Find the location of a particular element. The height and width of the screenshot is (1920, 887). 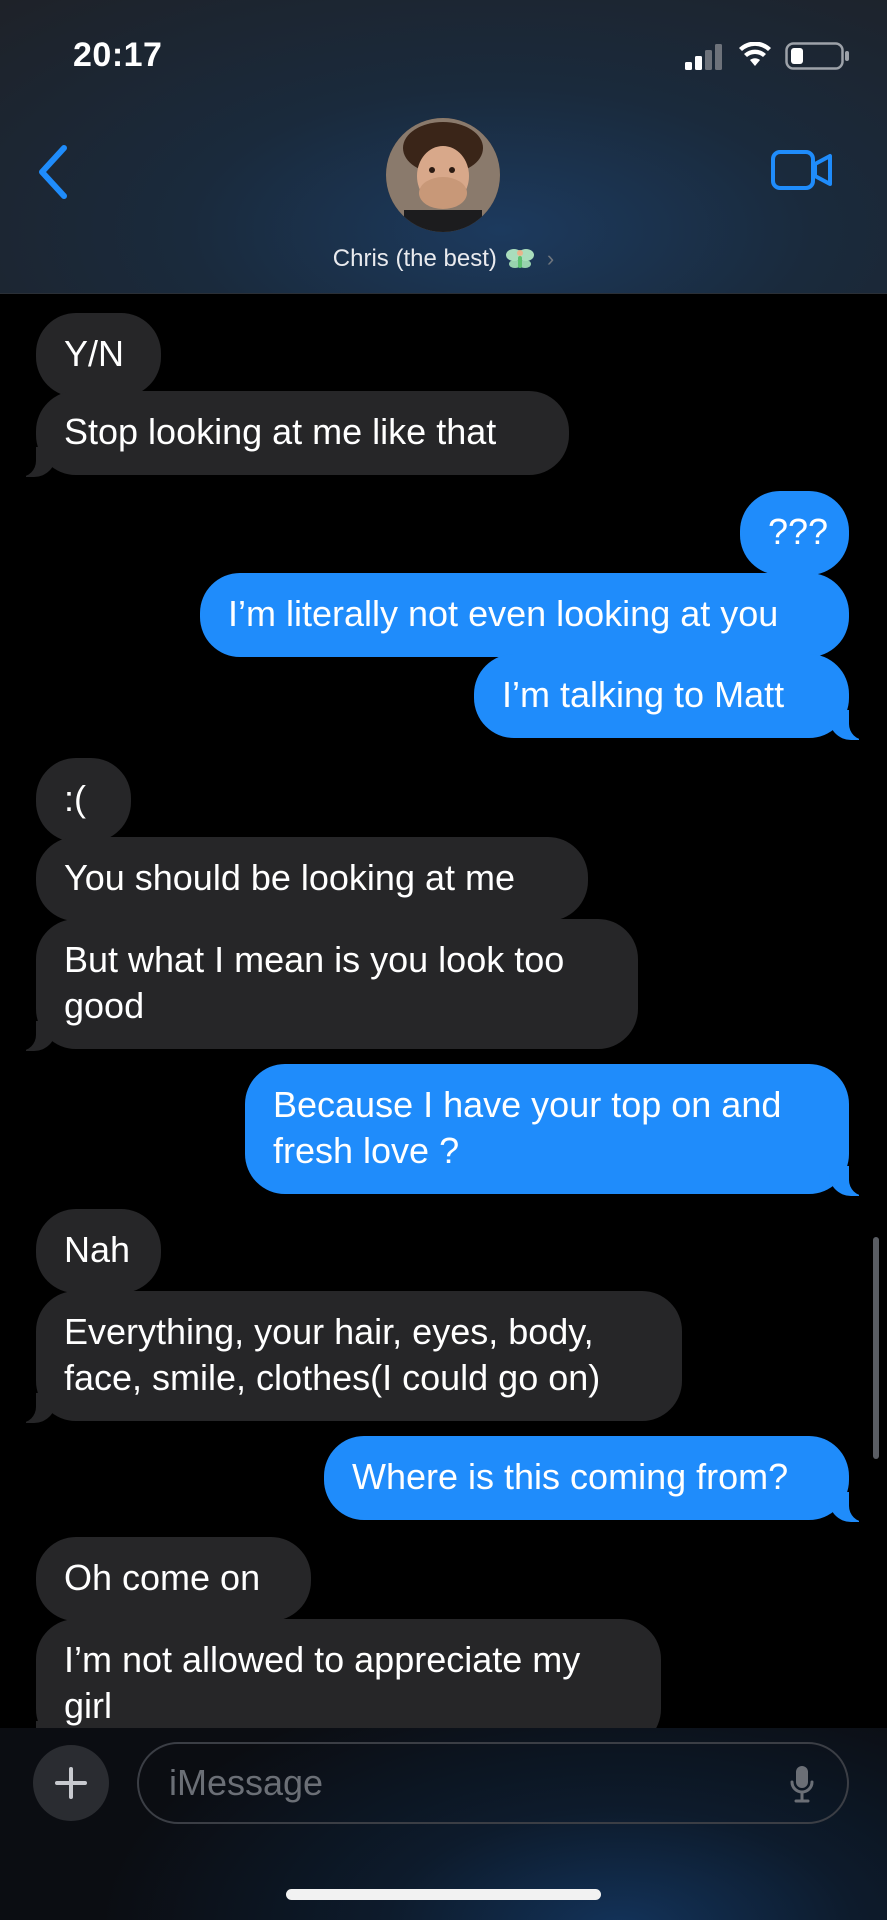

plus-icon is located at coordinates (71, 1783).